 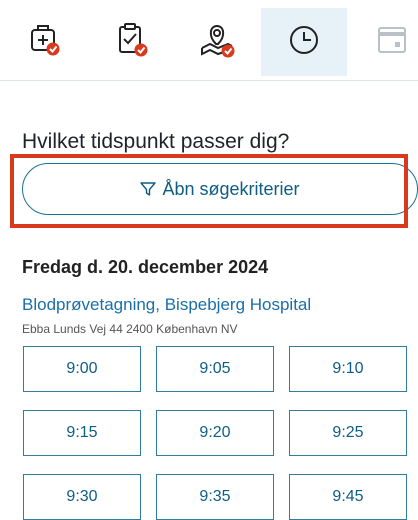 I want to click on step-service, so click(x=43, y=42).